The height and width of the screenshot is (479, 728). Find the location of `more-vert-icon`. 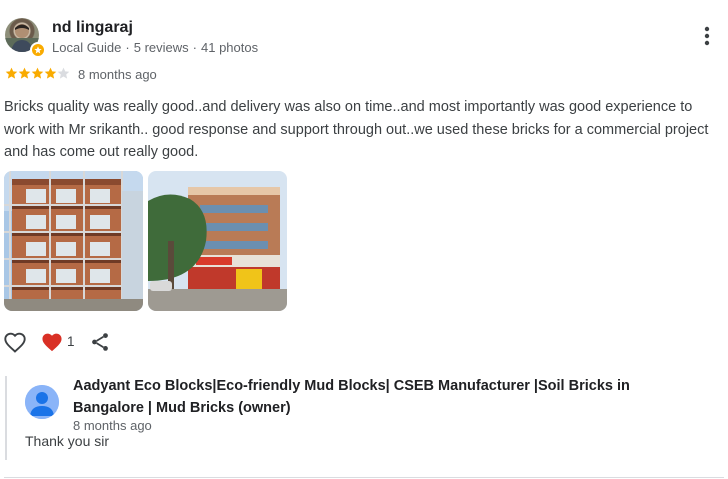

more-vert-icon is located at coordinates (707, 36).